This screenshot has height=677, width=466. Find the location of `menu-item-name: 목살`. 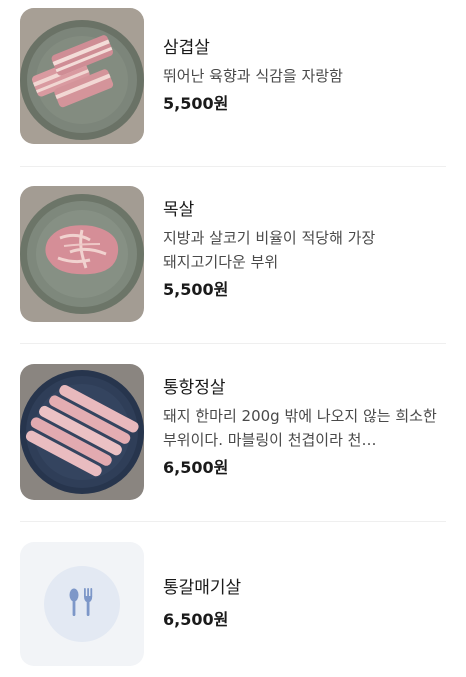

menu-item-name: 목살 is located at coordinates (179, 210).